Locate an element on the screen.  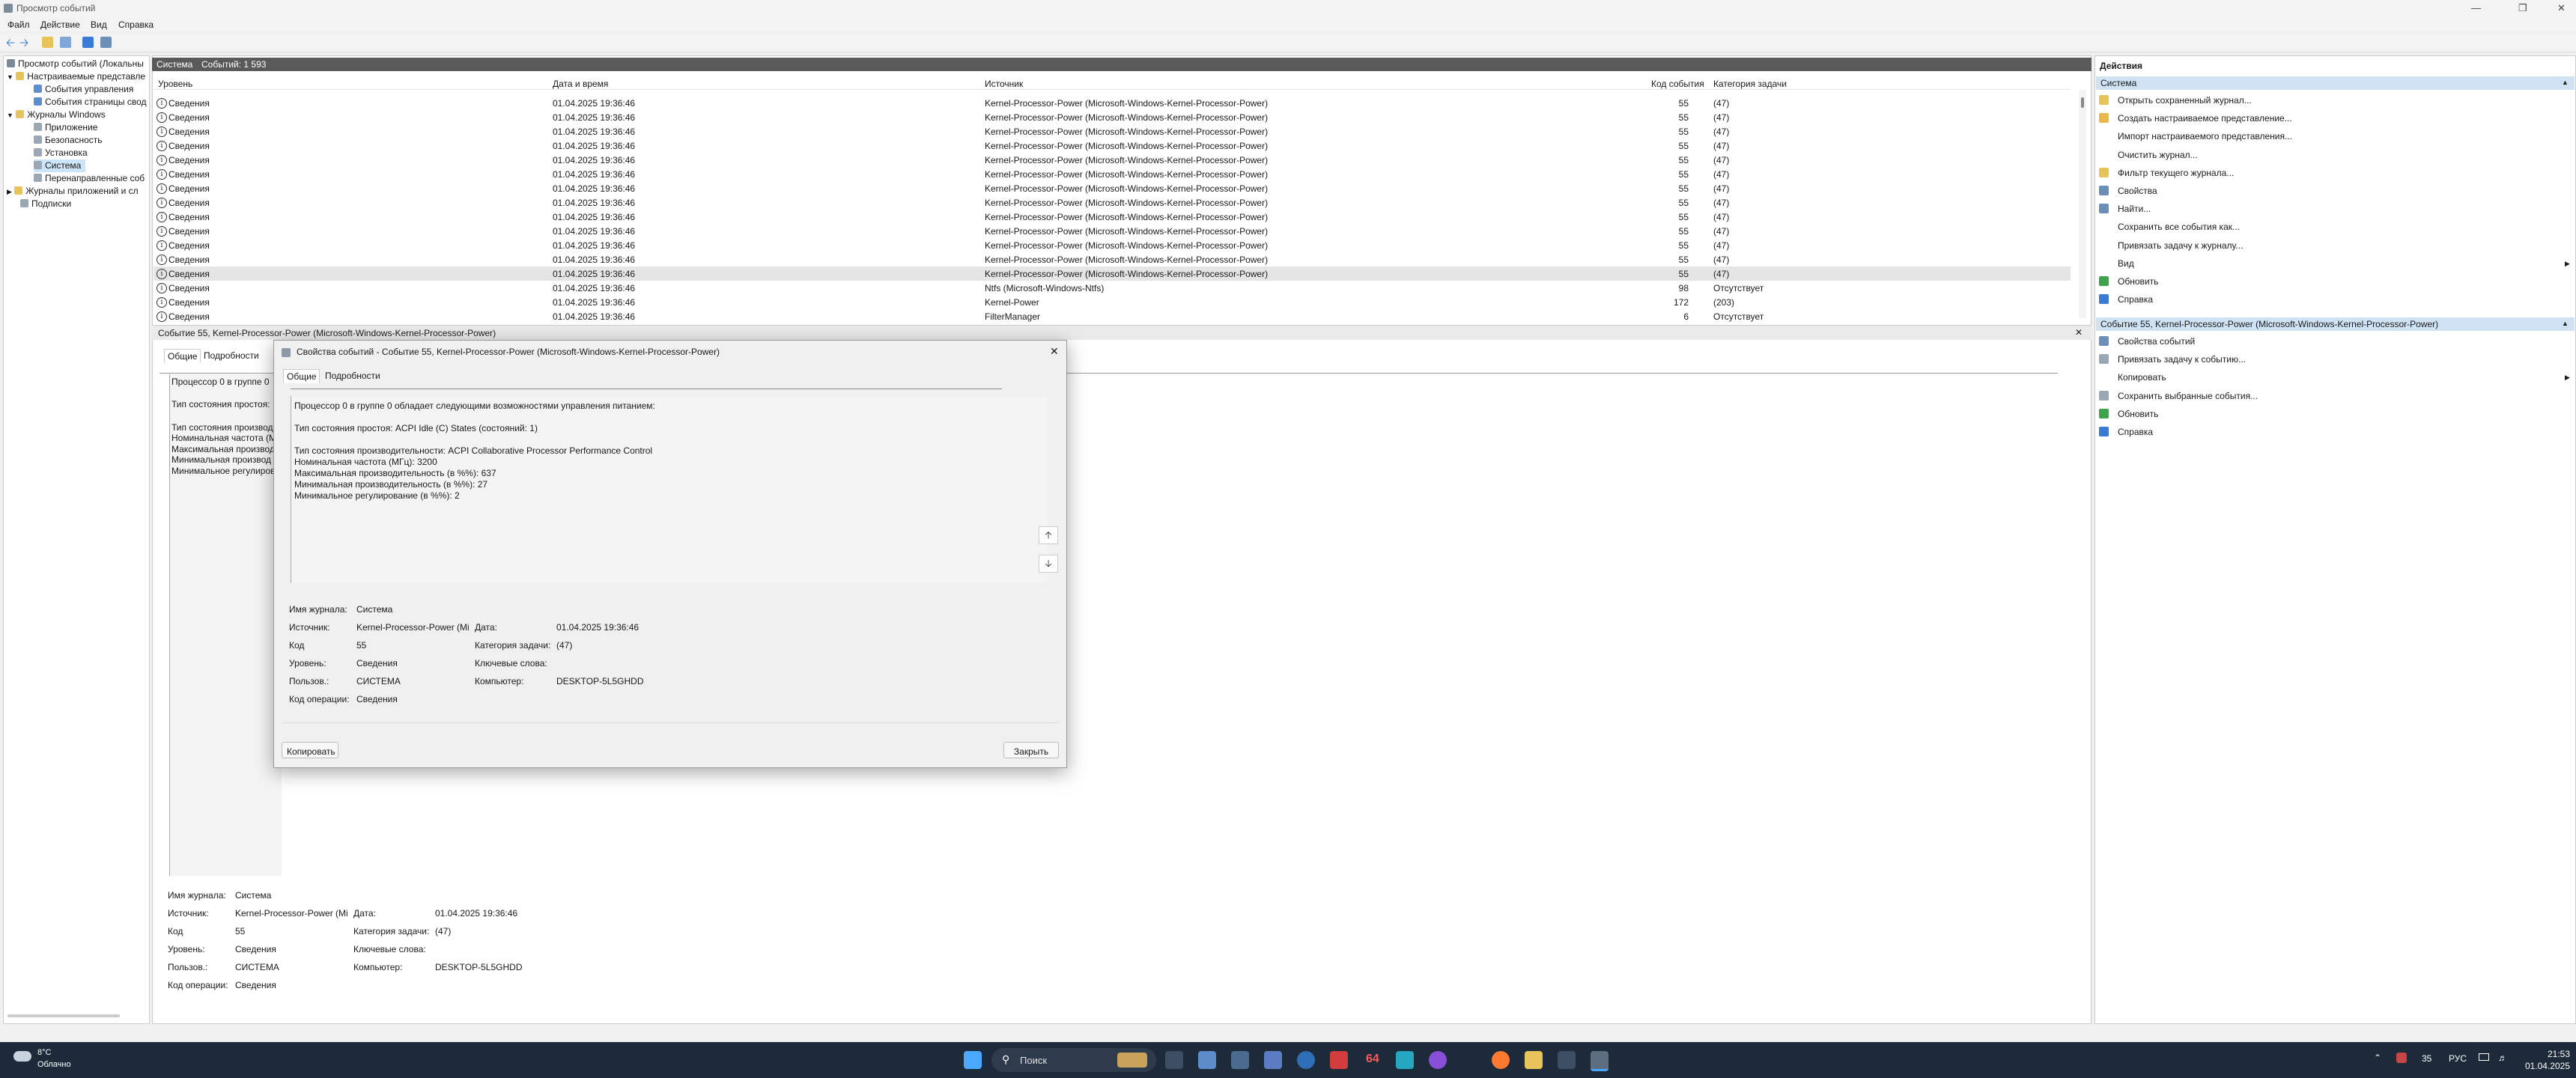
back-arrow-icon: 🡠 is located at coordinates (11, 42).